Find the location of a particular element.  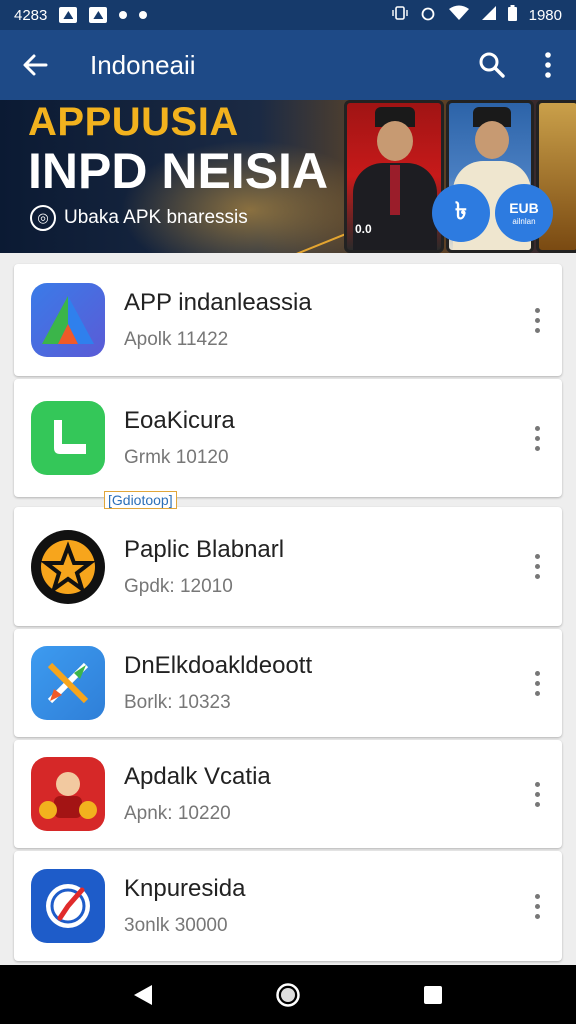

app-text: Apdalk Vcatia Apnk: 10220 is located at coordinates (319, 794).